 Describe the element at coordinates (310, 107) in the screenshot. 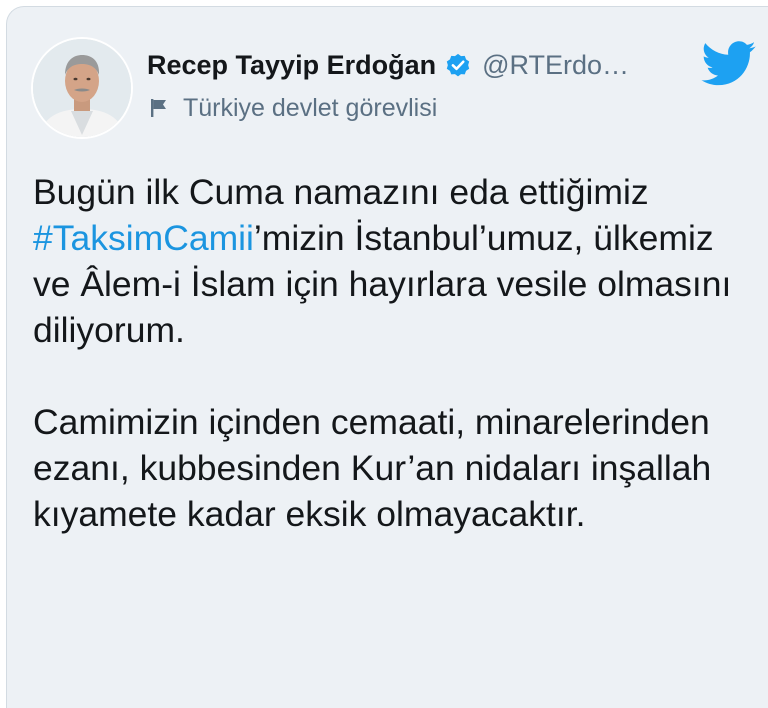

I see `account-label-text: Türkiye devlet görevlisi` at that location.